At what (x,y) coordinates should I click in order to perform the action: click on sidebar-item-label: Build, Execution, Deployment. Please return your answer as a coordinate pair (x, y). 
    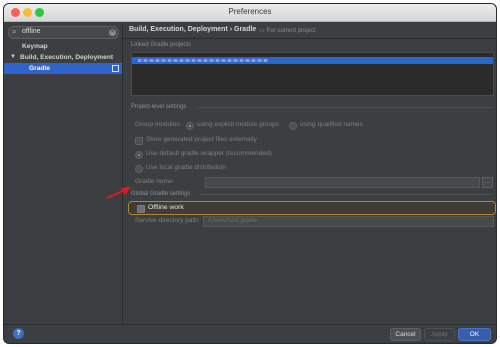
    Looking at the image, I should click on (67, 57).